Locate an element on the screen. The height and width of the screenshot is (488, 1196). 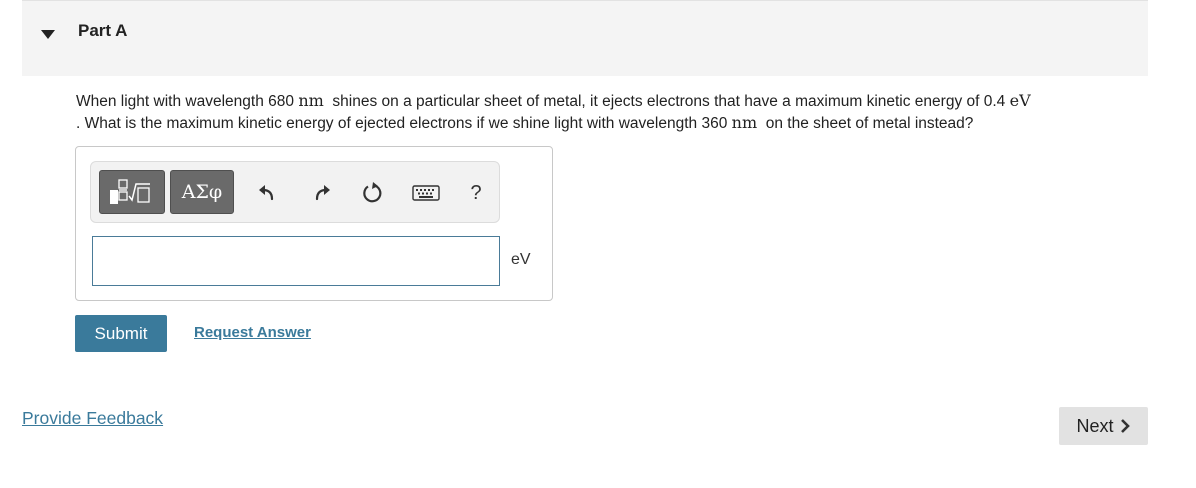
undo-button is located at coordinates (267, 193).